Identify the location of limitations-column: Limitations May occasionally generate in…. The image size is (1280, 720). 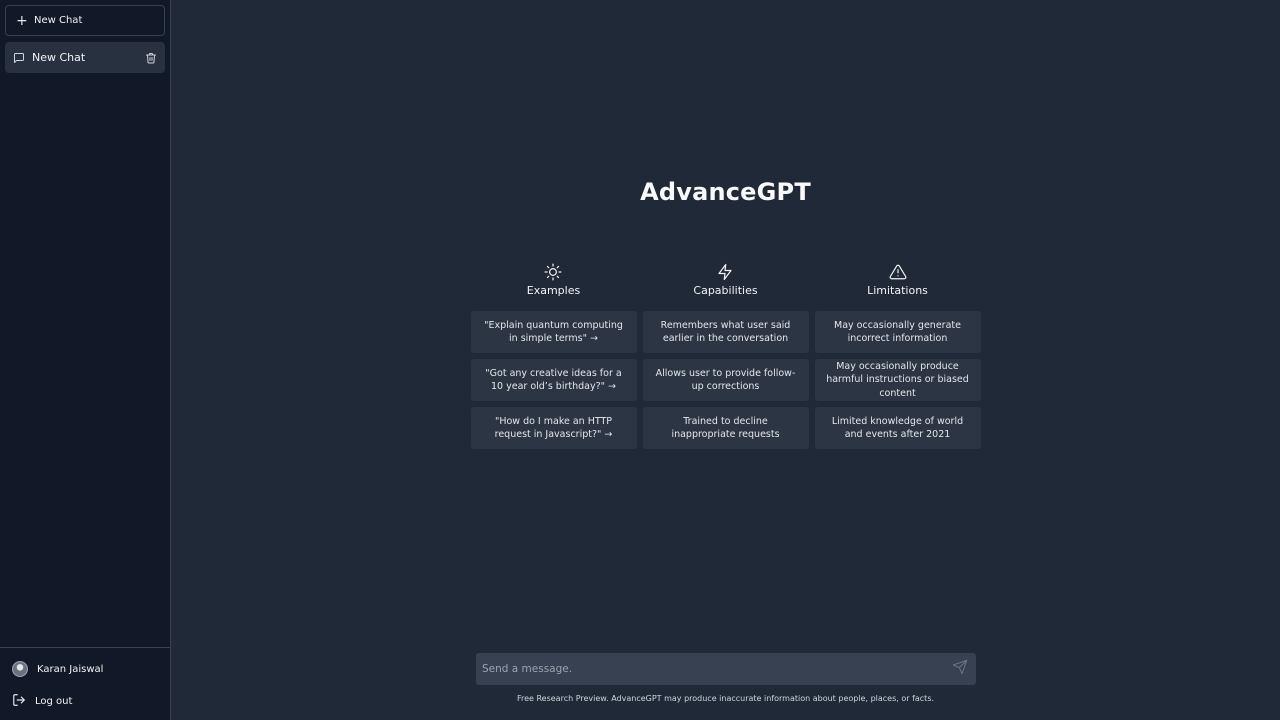
(897, 359).